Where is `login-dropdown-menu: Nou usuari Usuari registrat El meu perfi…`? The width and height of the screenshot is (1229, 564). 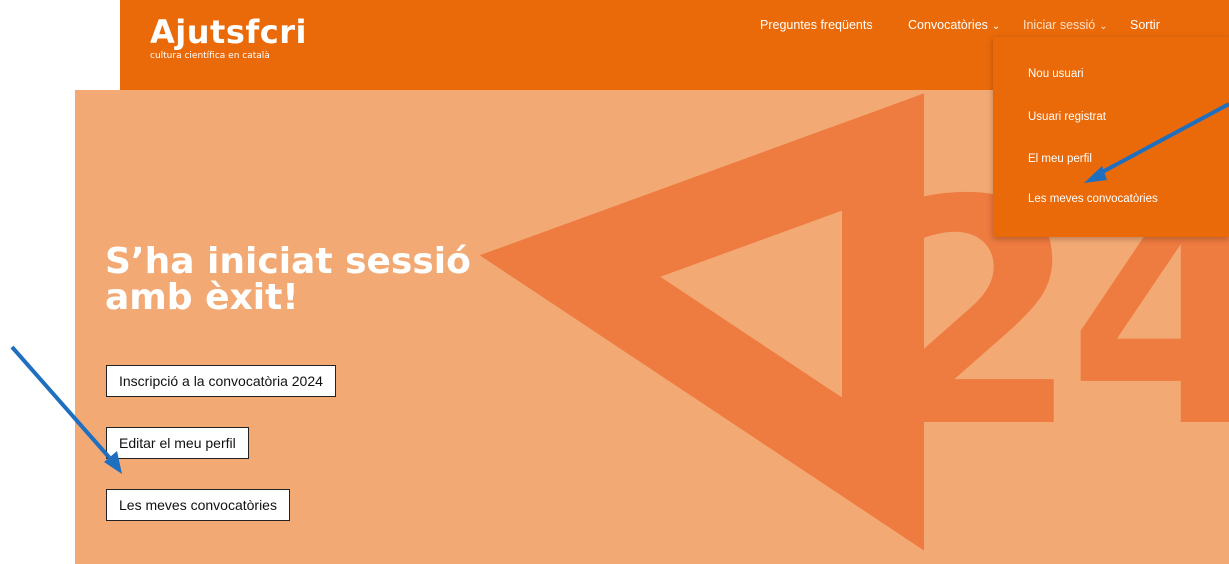
login-dropdown-menu: Nou usuari Usuari registrat El meu perfi… is located at coordinates (1111, 137).